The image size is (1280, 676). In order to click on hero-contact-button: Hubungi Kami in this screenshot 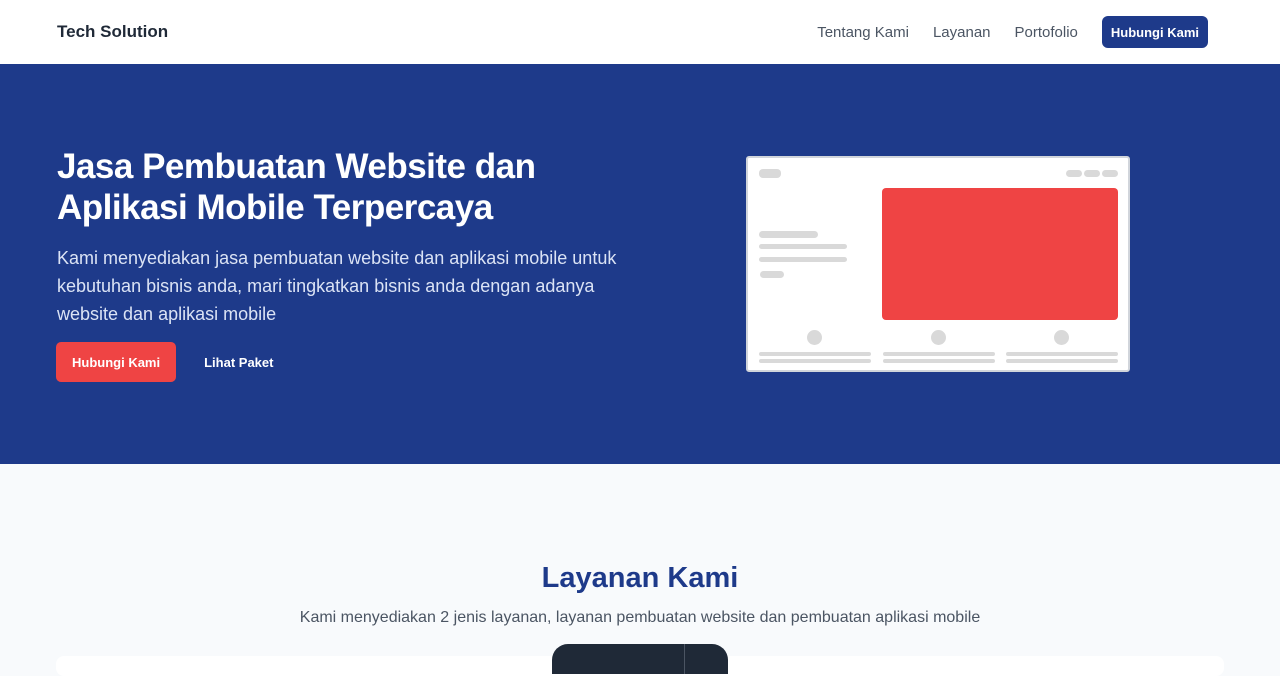, I will do `click(116, 362)`.